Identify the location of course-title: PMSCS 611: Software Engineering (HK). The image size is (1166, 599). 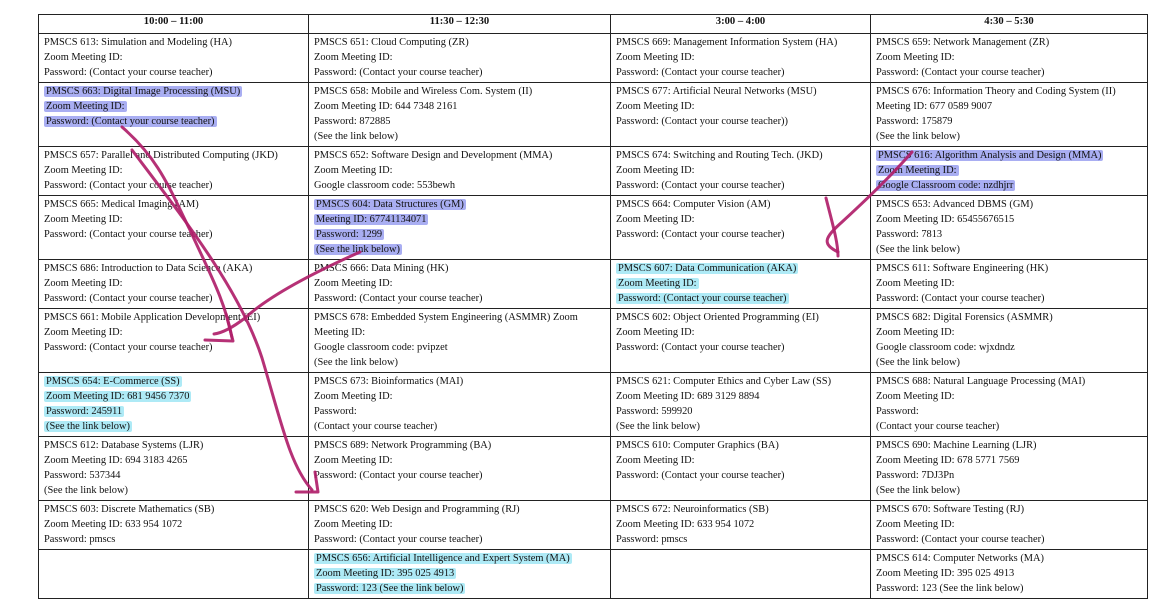
(1009, 268).